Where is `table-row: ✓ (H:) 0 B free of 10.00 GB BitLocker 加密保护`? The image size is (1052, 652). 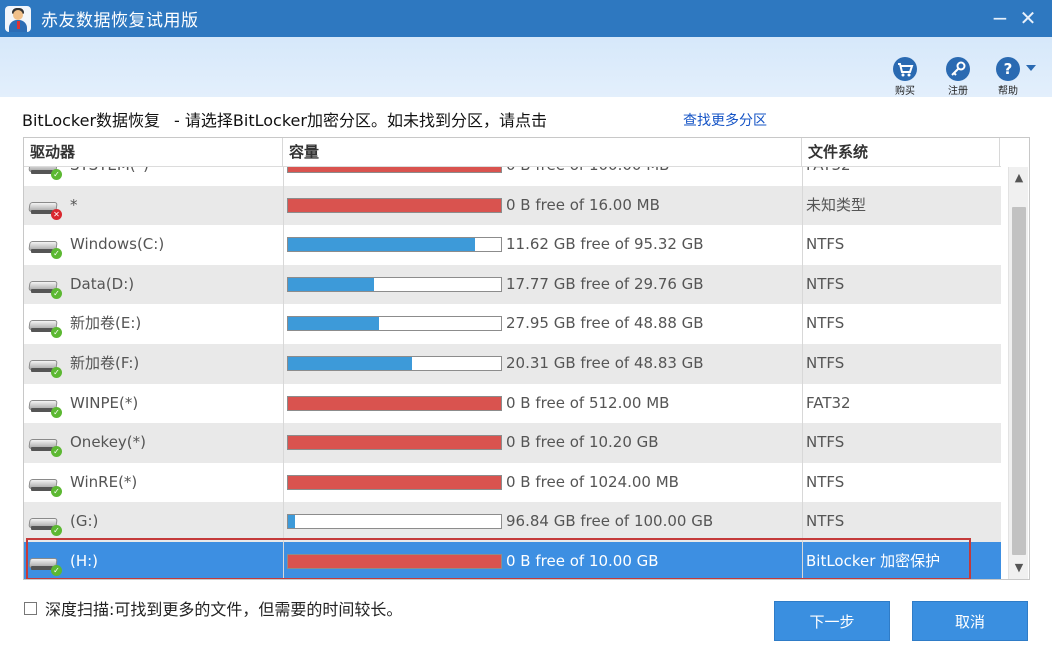 table-row: ✓ (H:) 0 B free of 10.00 GB BitLocker 加密保护 is located at coordinates (512, 560).